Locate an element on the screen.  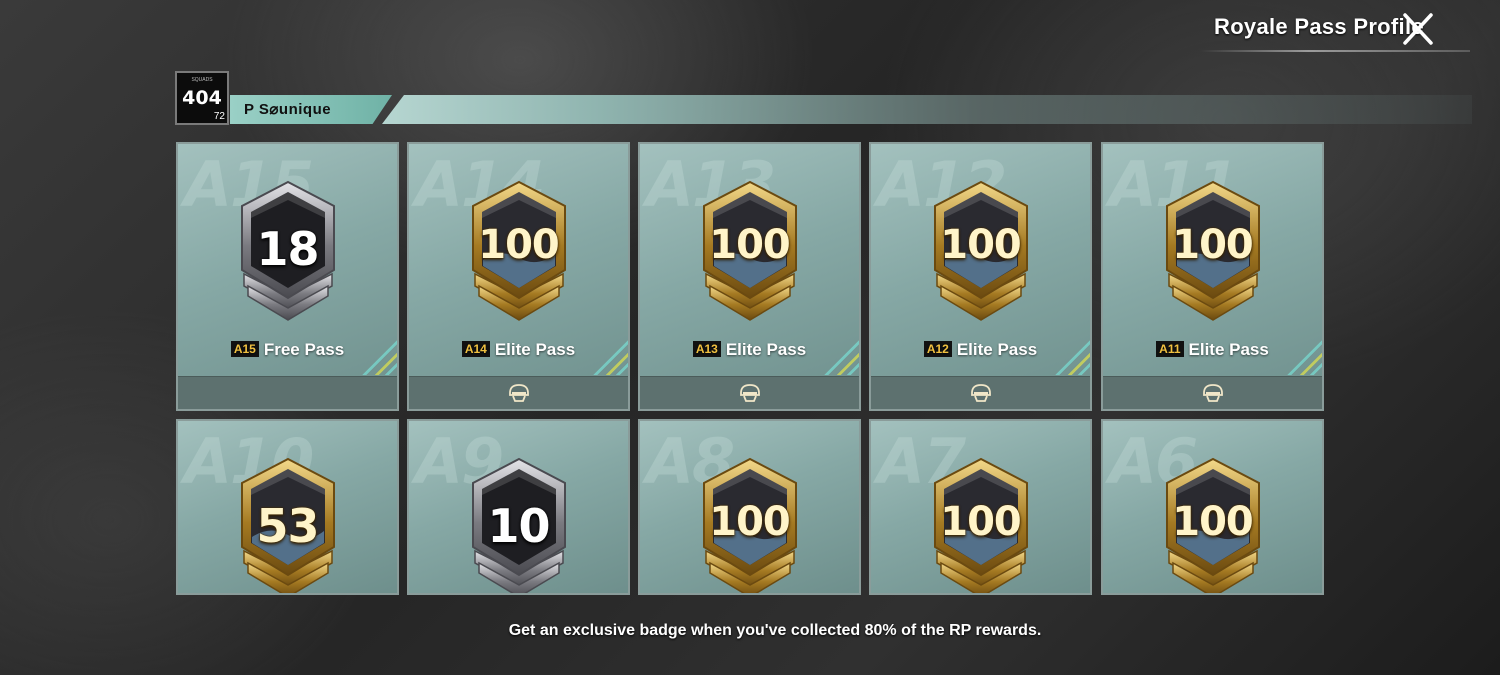
player-level: 72 is located at coordinates (219, 116).